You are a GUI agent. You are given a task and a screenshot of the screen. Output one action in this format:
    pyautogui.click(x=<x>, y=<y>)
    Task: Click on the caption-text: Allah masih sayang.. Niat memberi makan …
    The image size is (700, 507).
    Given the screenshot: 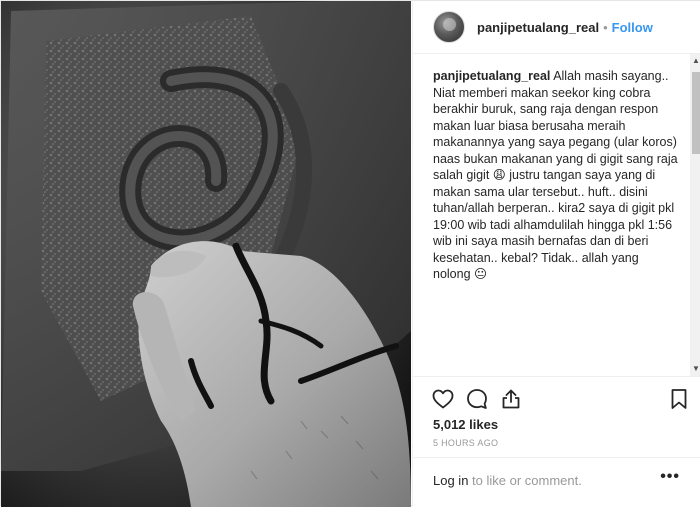 What is the action you would take?
    pyautogui.click(x=555, y=175)
    